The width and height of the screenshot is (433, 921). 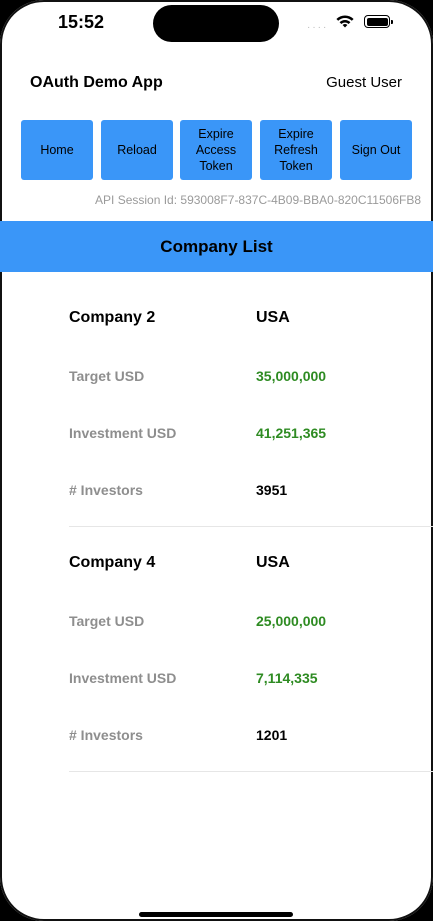 What do you see at coordinates (137, 150) in the screenshot?
I see `reload-button: Reload` at bounding box center [137, 150].